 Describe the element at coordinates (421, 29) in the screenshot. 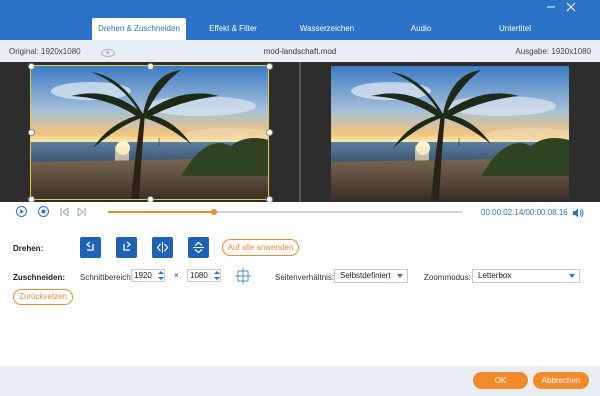

I see `tab-audio: Audio` at that location.